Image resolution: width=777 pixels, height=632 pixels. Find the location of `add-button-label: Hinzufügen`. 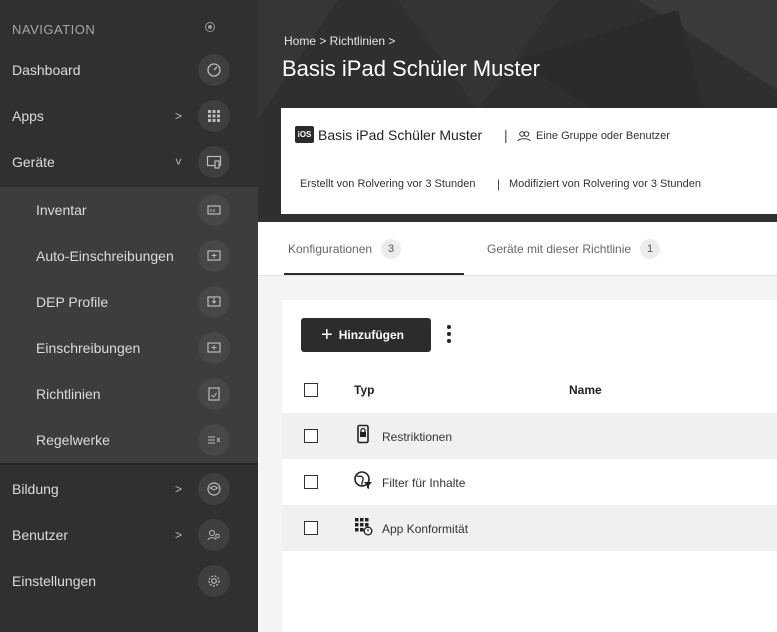

add-button-label: Hinzufügen is located at coordinates (371, 335).